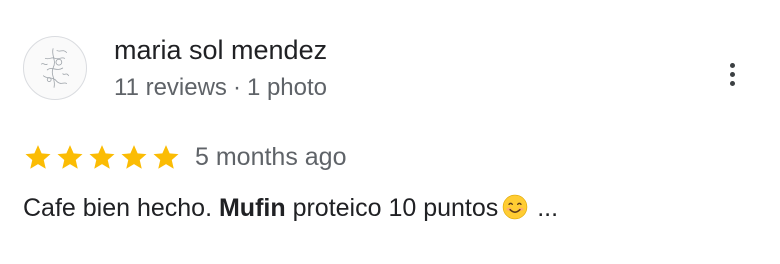  What do you see at coordinates (732, 74) in the screenshot?
I see `more-options-button` at bounding box center [732, 74].